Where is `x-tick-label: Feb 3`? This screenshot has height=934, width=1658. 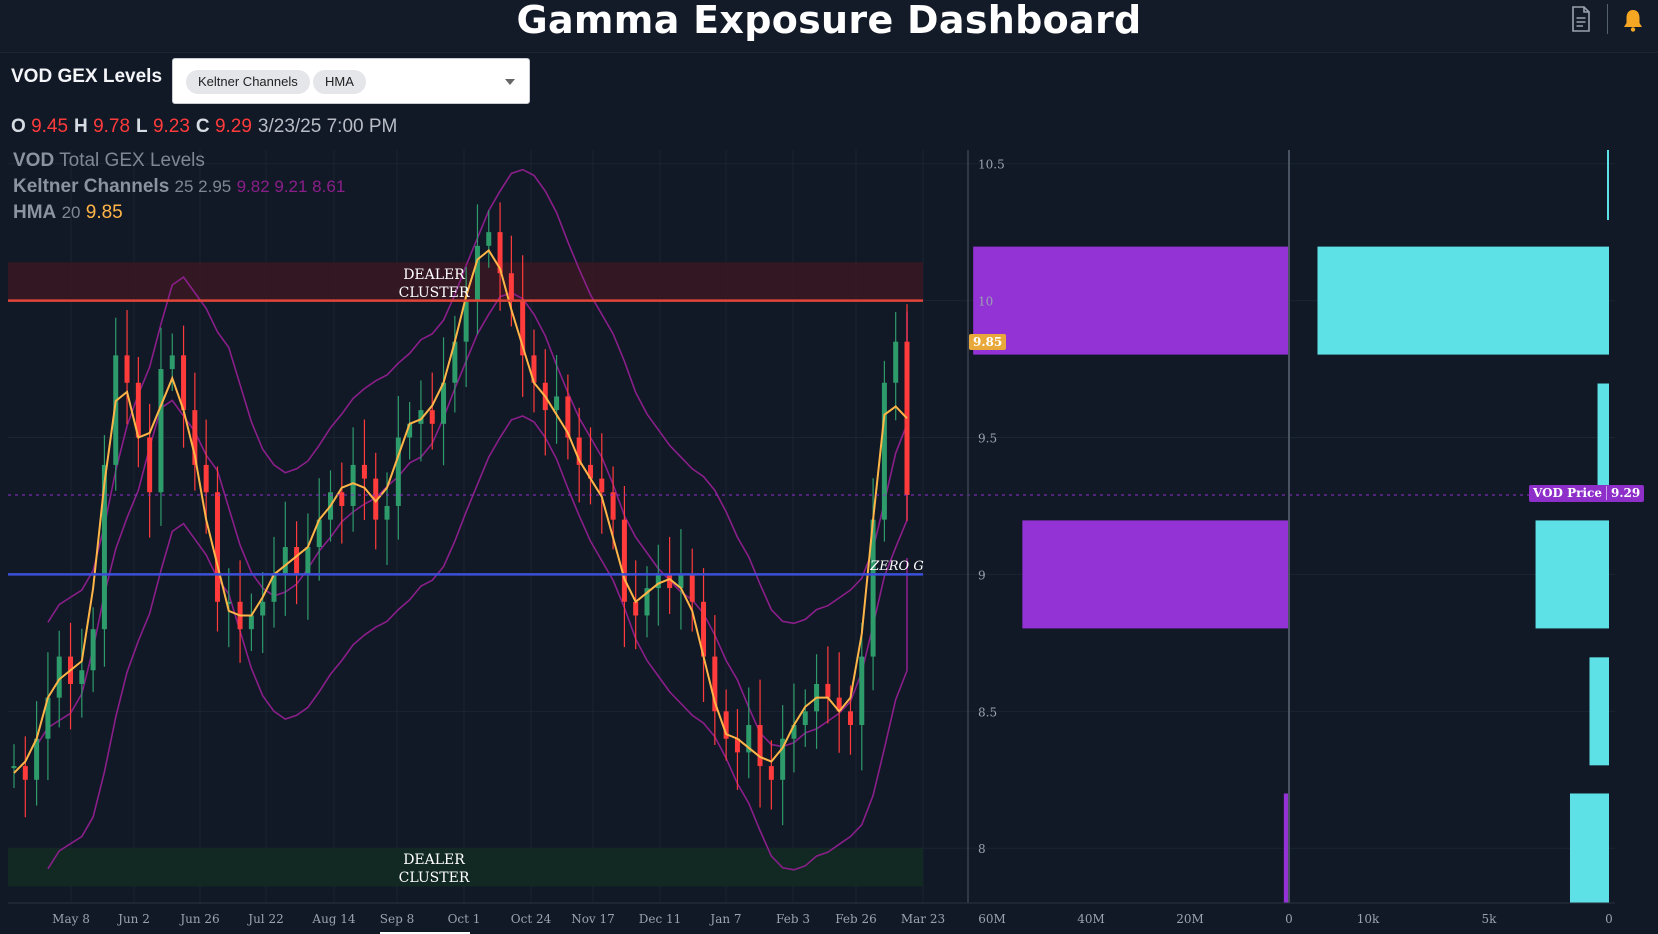
x-tick-label: Feb 3 is located at coordinates (793, 919).